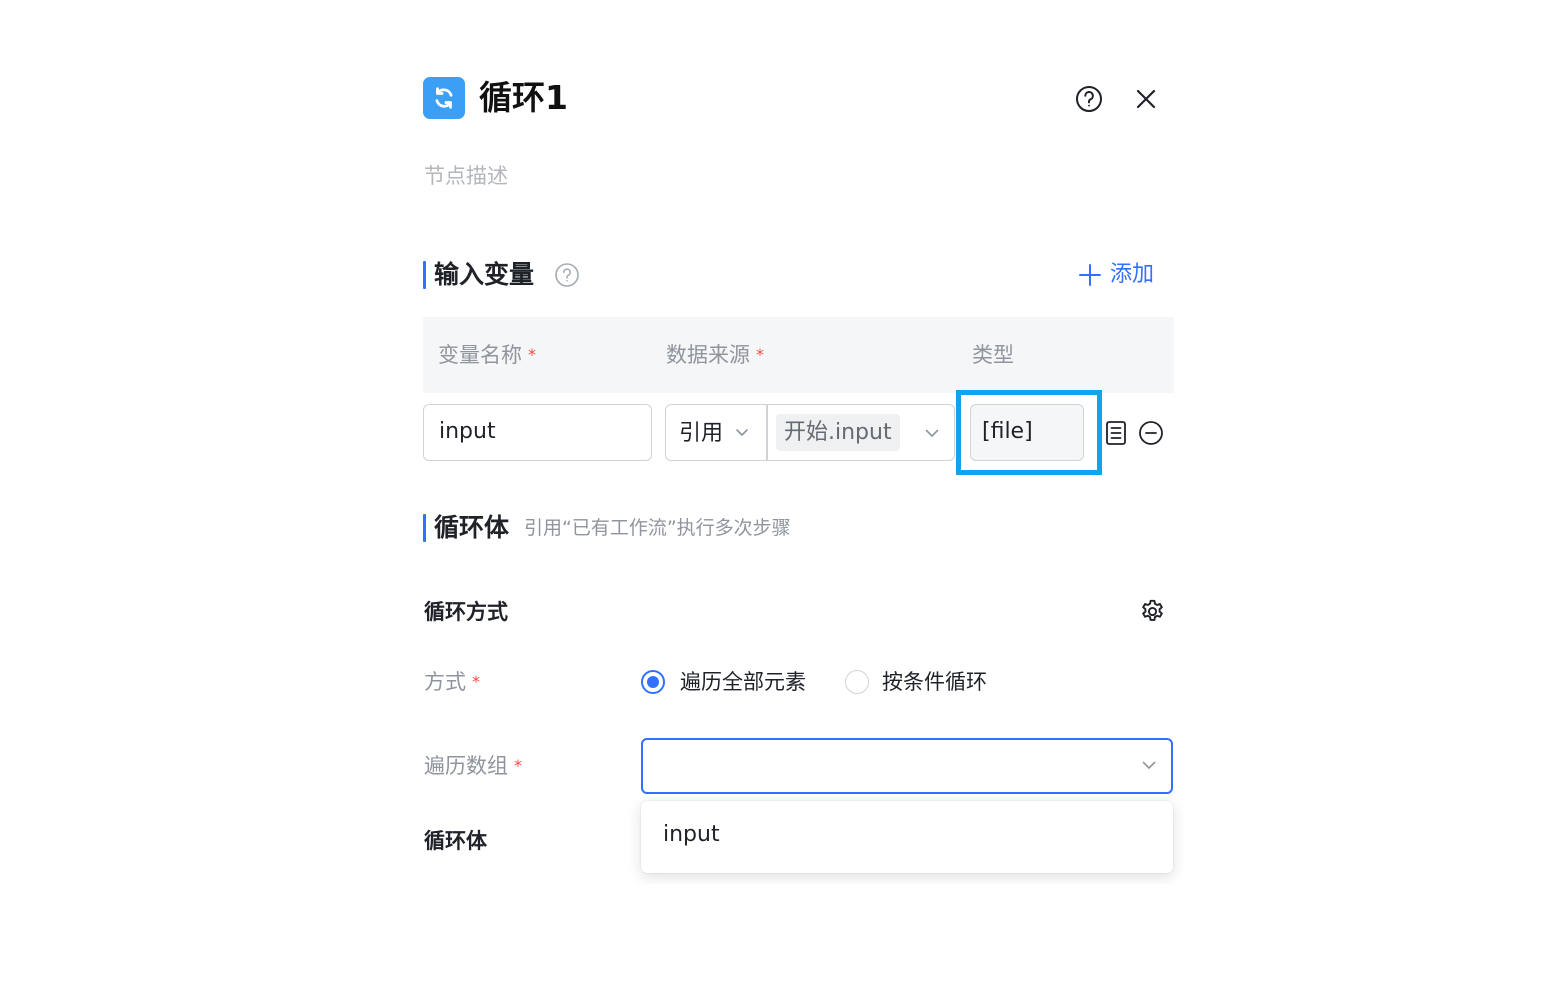 The width and height of the screenshot is (1548, 996). Describe the element at coordinates (838, 432) in the screenshot. I see `source-value-tag: 开始.input` at that location.